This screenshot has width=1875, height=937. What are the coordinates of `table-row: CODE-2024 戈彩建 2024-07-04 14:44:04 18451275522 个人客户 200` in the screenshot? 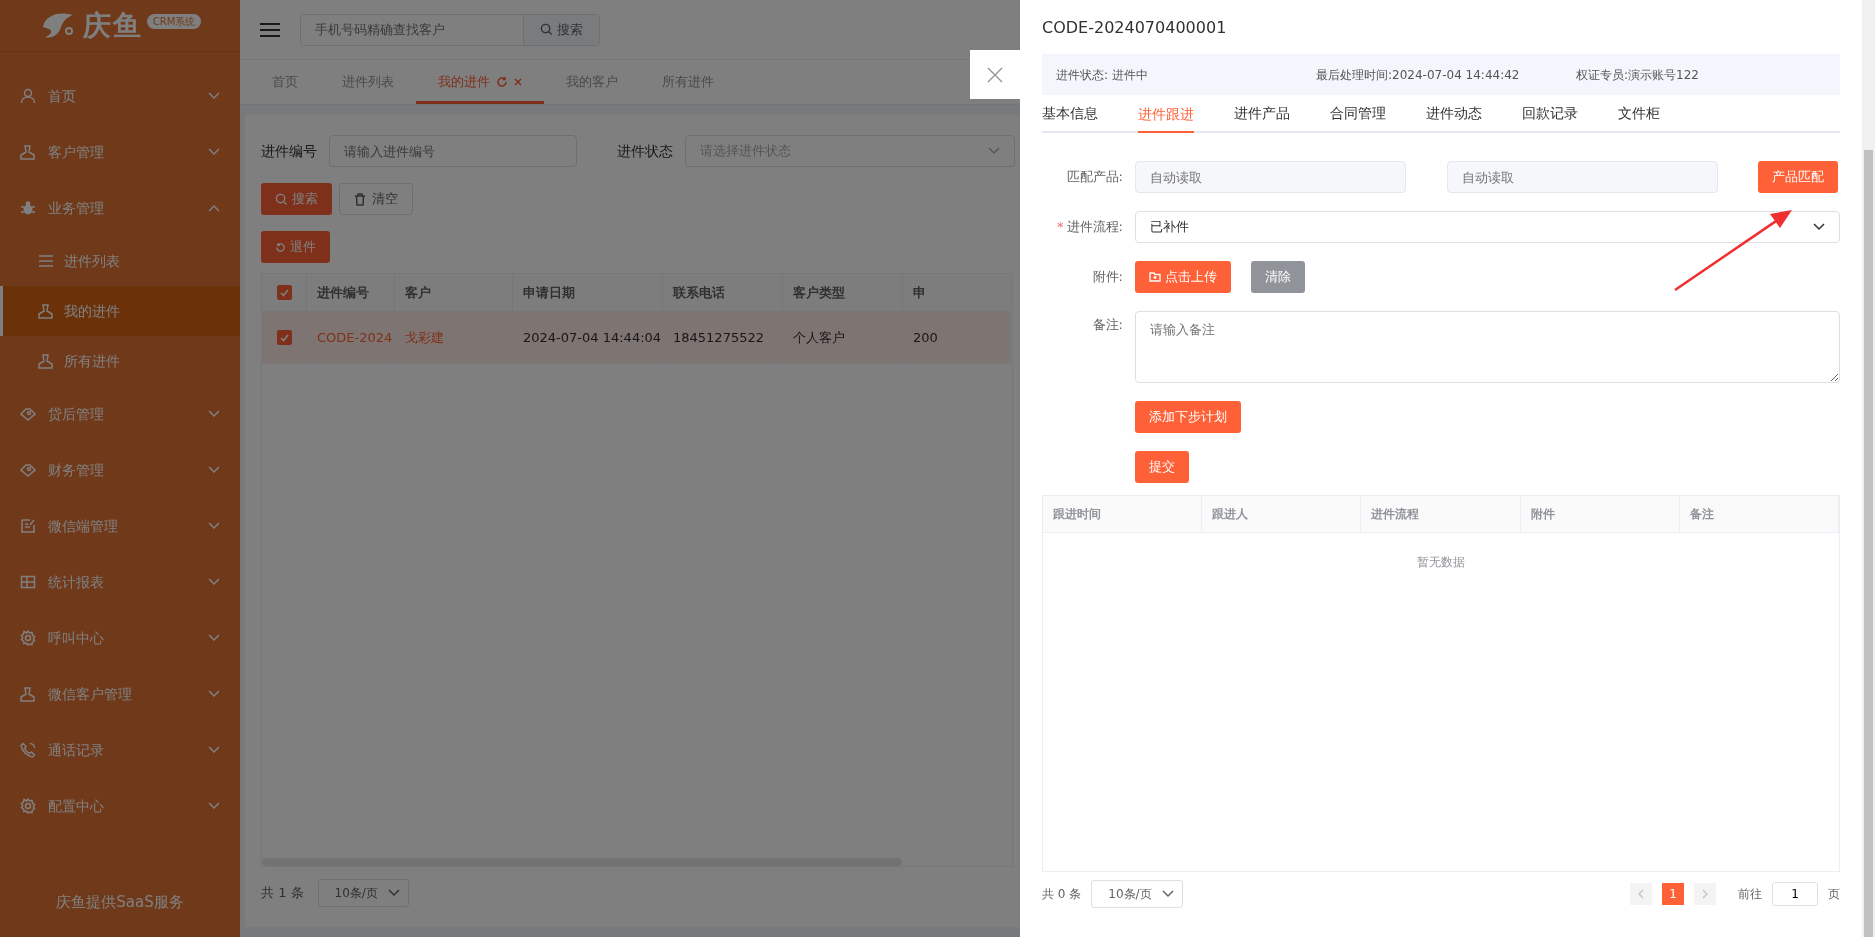 It's located at (637, 338).